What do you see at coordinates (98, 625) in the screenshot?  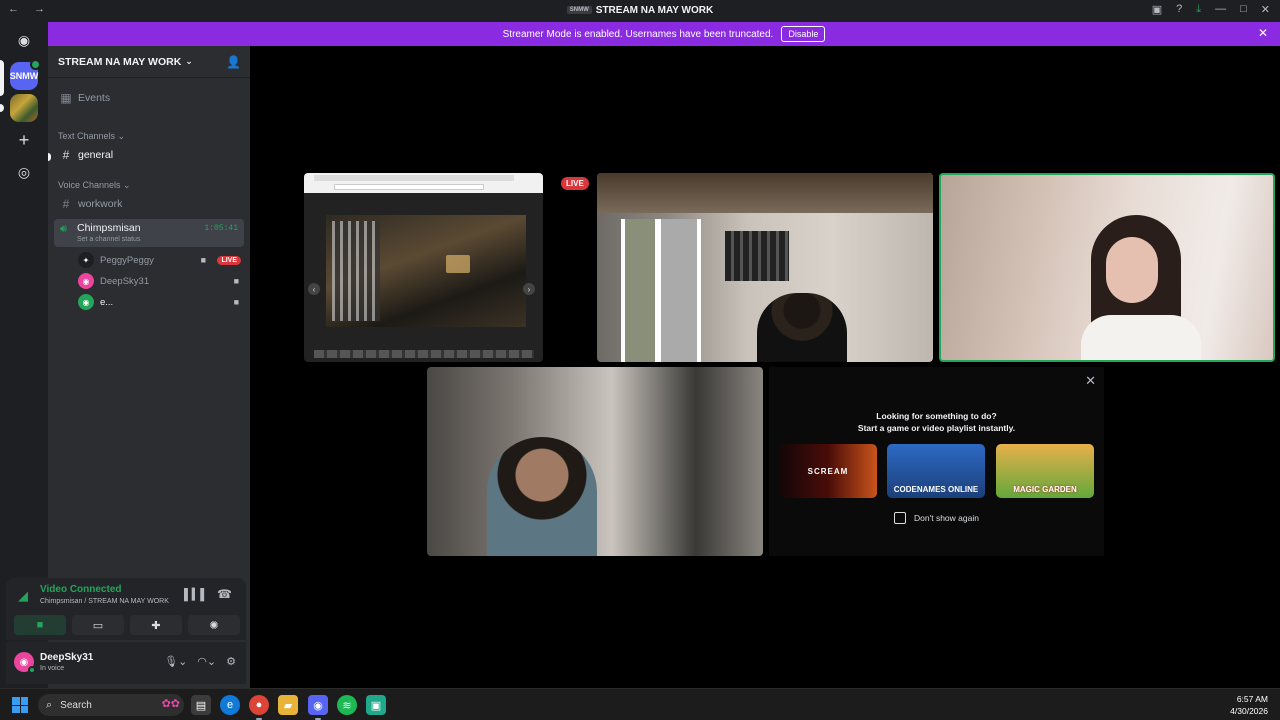 I see `share-screen-button: ▭` at bounding box center [98, 625].